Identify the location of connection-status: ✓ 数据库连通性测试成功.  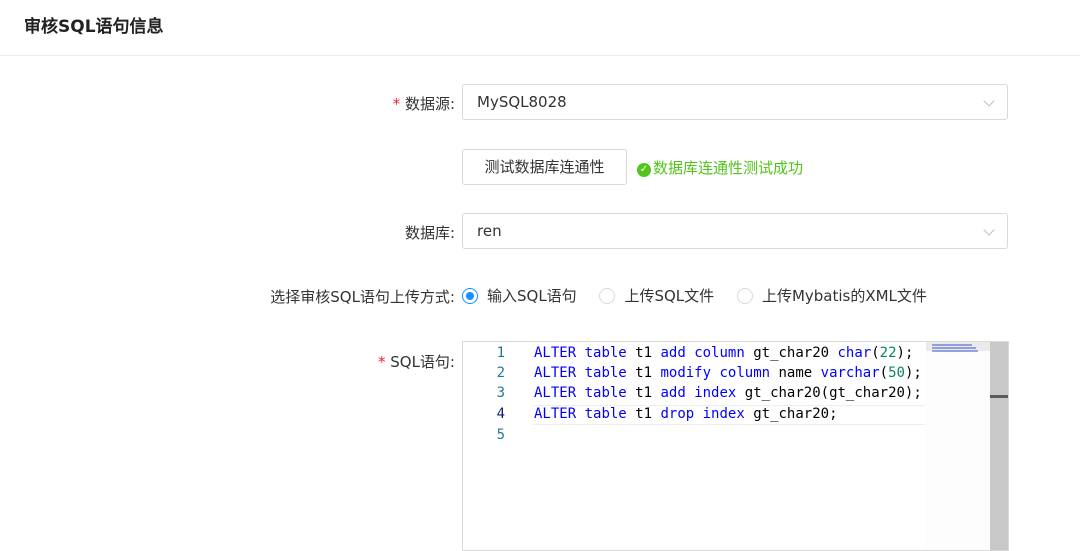
(720, 167).